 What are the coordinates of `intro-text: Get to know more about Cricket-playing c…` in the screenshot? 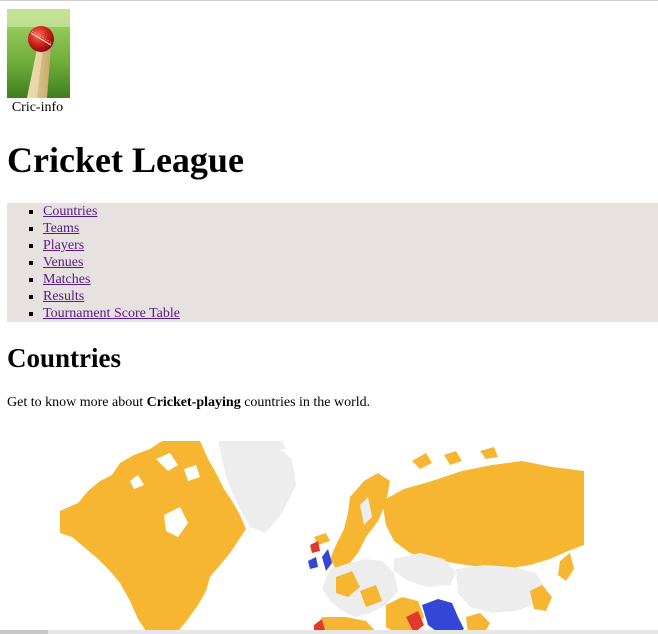 It's located at (188, 403).